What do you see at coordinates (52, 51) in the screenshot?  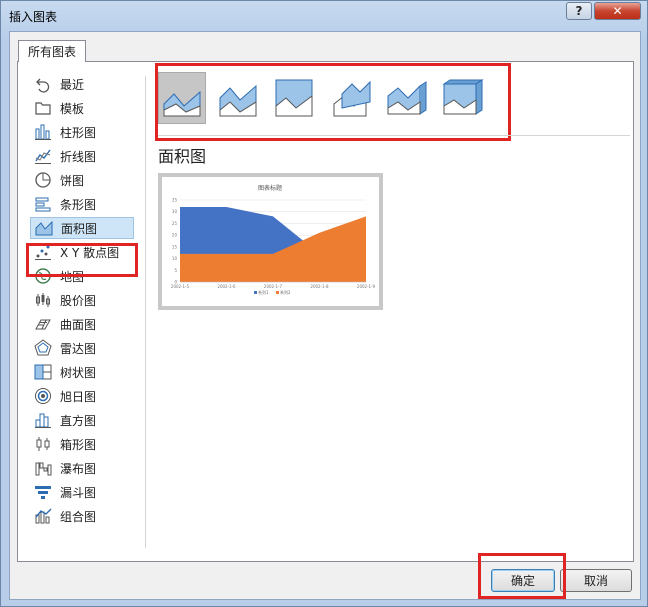 I see `tab-all-charts: 所有图表` at bounding box center [52, 51].